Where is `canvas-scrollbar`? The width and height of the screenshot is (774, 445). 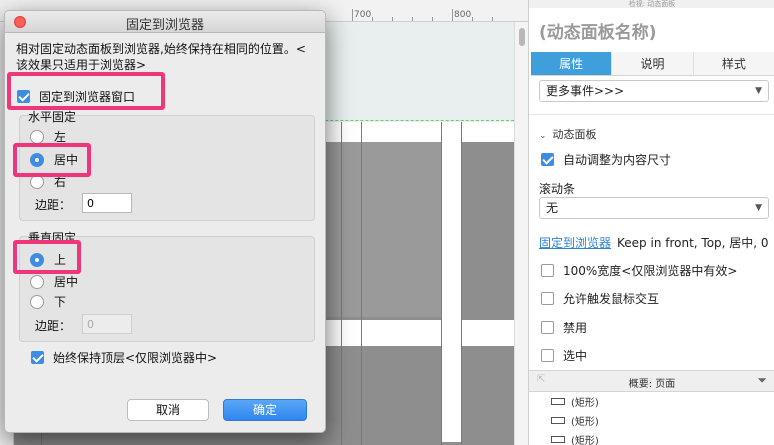
canvas-scrollbar is located at coordinates (521, 233).